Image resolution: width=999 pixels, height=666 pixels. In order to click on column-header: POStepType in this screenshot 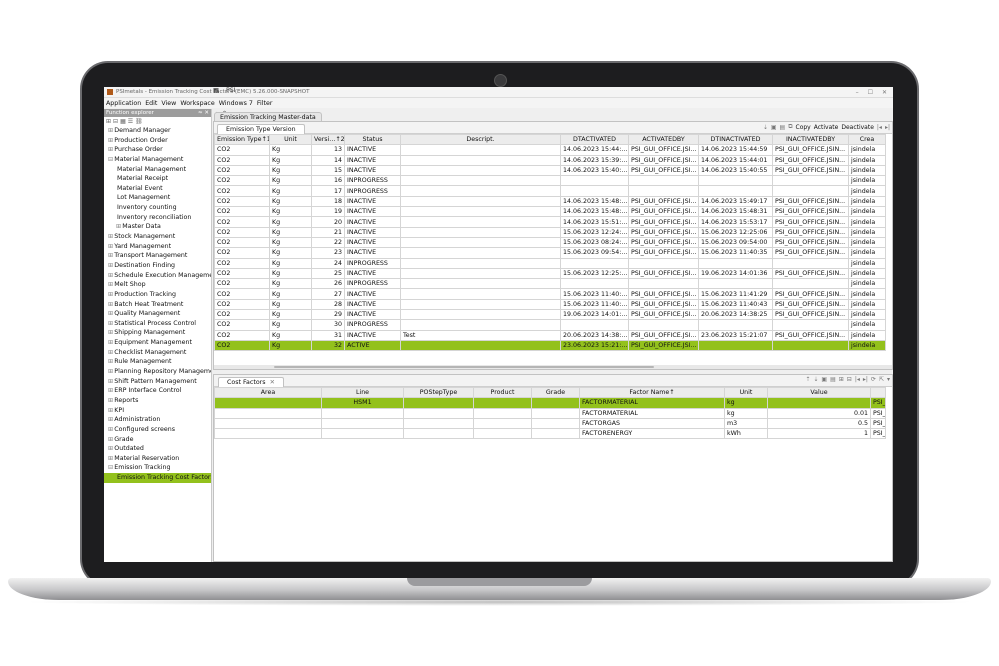, I will do `click(438, 392)`.